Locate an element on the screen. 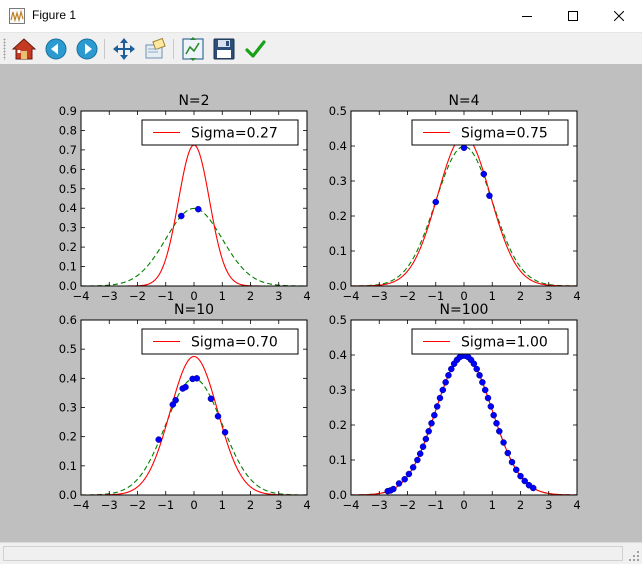 This screenshot has height=564, width=642. minimize-icon is located at coordinates (527, 16).